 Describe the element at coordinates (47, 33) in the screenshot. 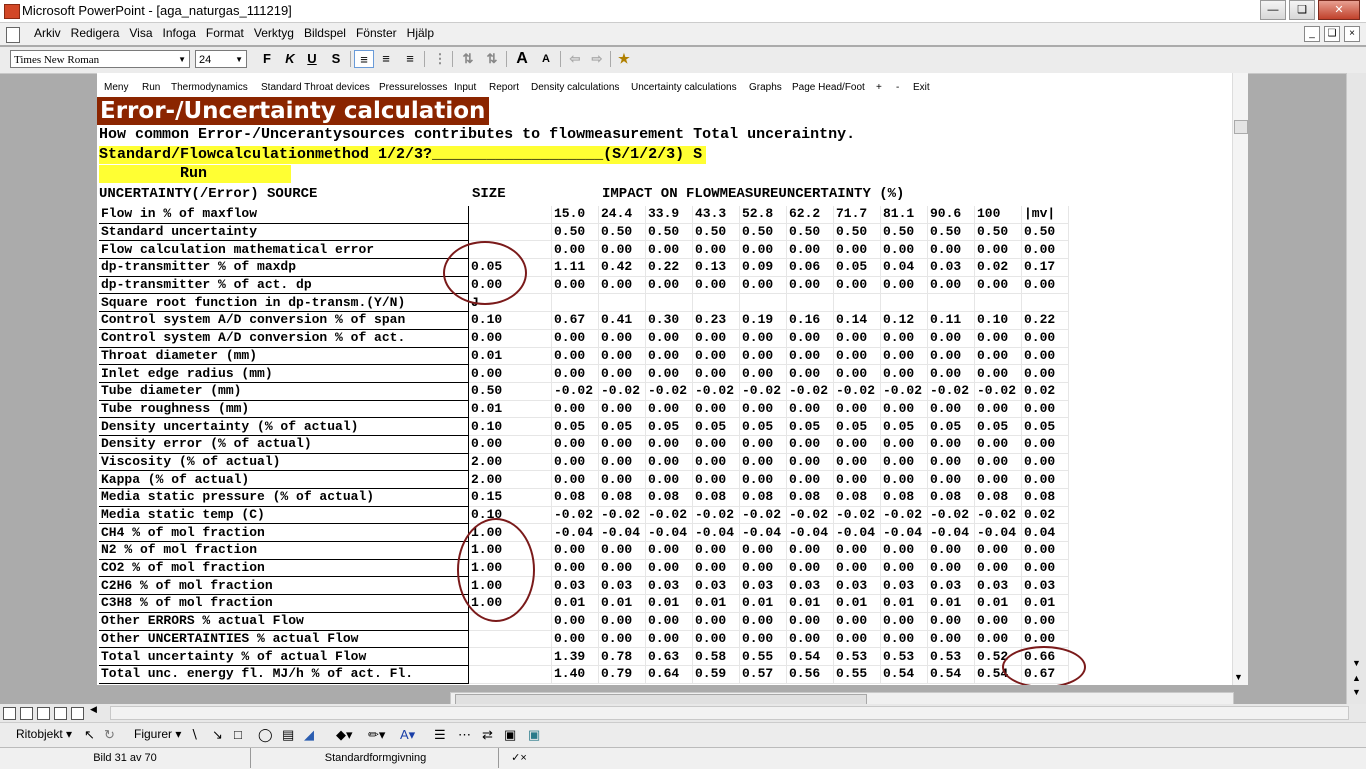

I see `menu-item: Arkiv` at that location.